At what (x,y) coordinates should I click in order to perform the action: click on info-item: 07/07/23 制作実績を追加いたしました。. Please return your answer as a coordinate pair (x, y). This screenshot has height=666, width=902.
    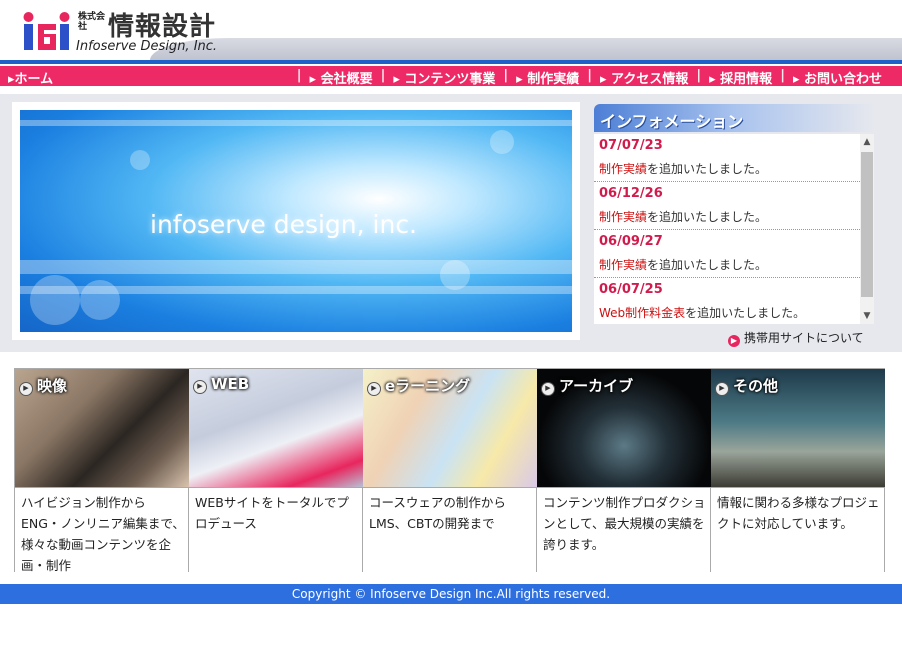
    Looking at the image, I should click on (727, 158).